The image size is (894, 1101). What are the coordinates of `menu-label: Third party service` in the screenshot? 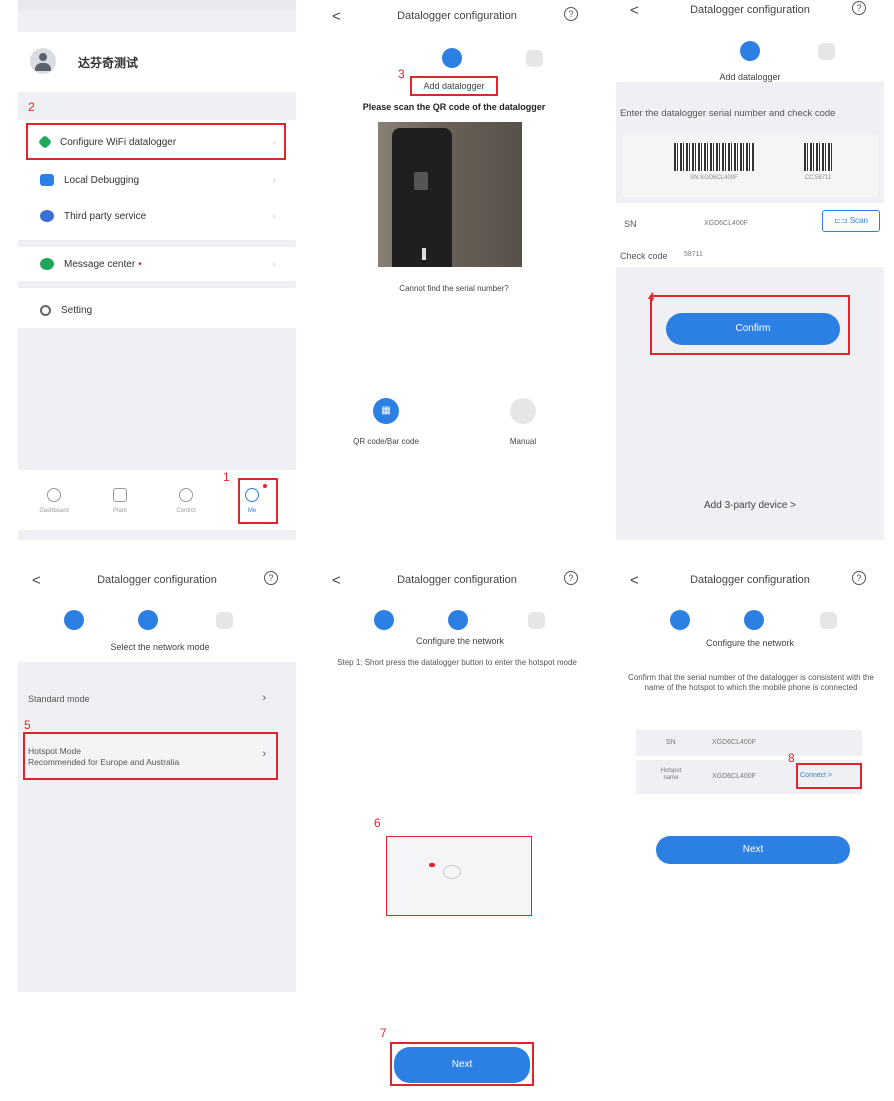 It's located at (105, 216).